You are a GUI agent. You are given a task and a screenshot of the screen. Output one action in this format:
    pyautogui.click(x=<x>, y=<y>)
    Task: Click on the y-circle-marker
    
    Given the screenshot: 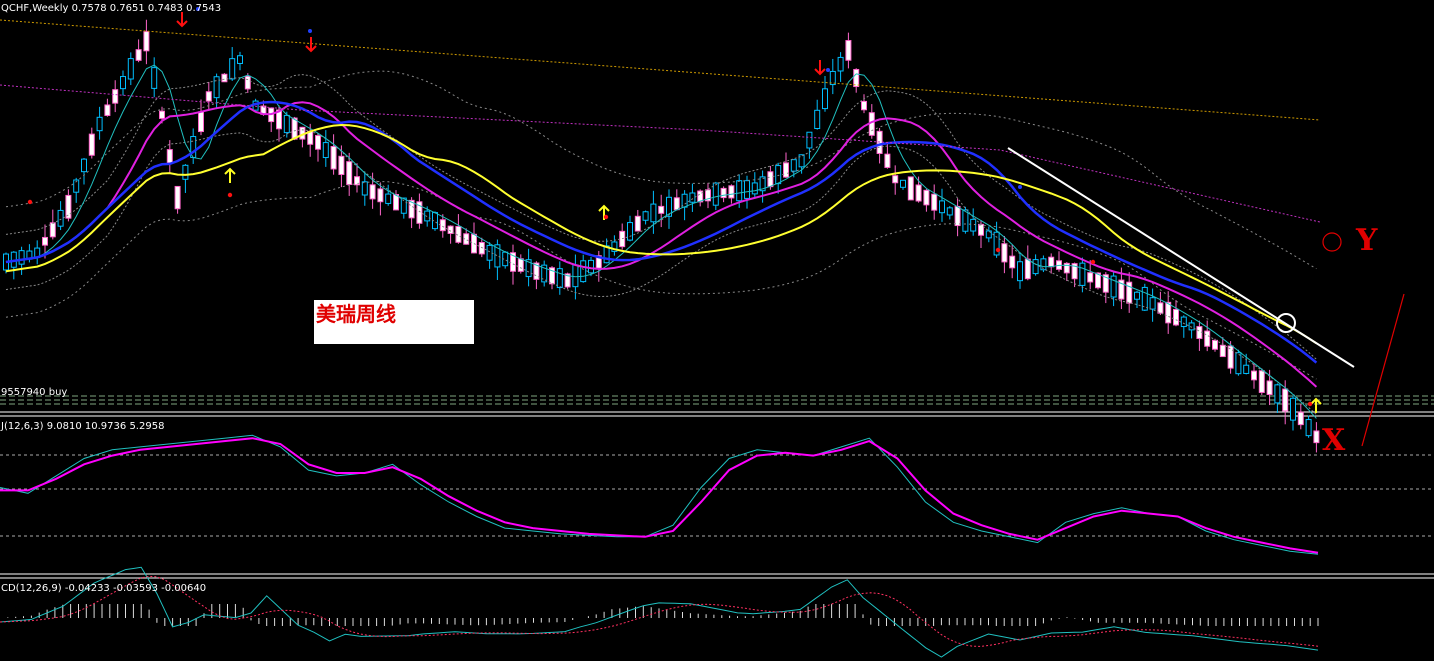 What is the action you would take?
    pyautogui.click(x=1332, y=242)
    